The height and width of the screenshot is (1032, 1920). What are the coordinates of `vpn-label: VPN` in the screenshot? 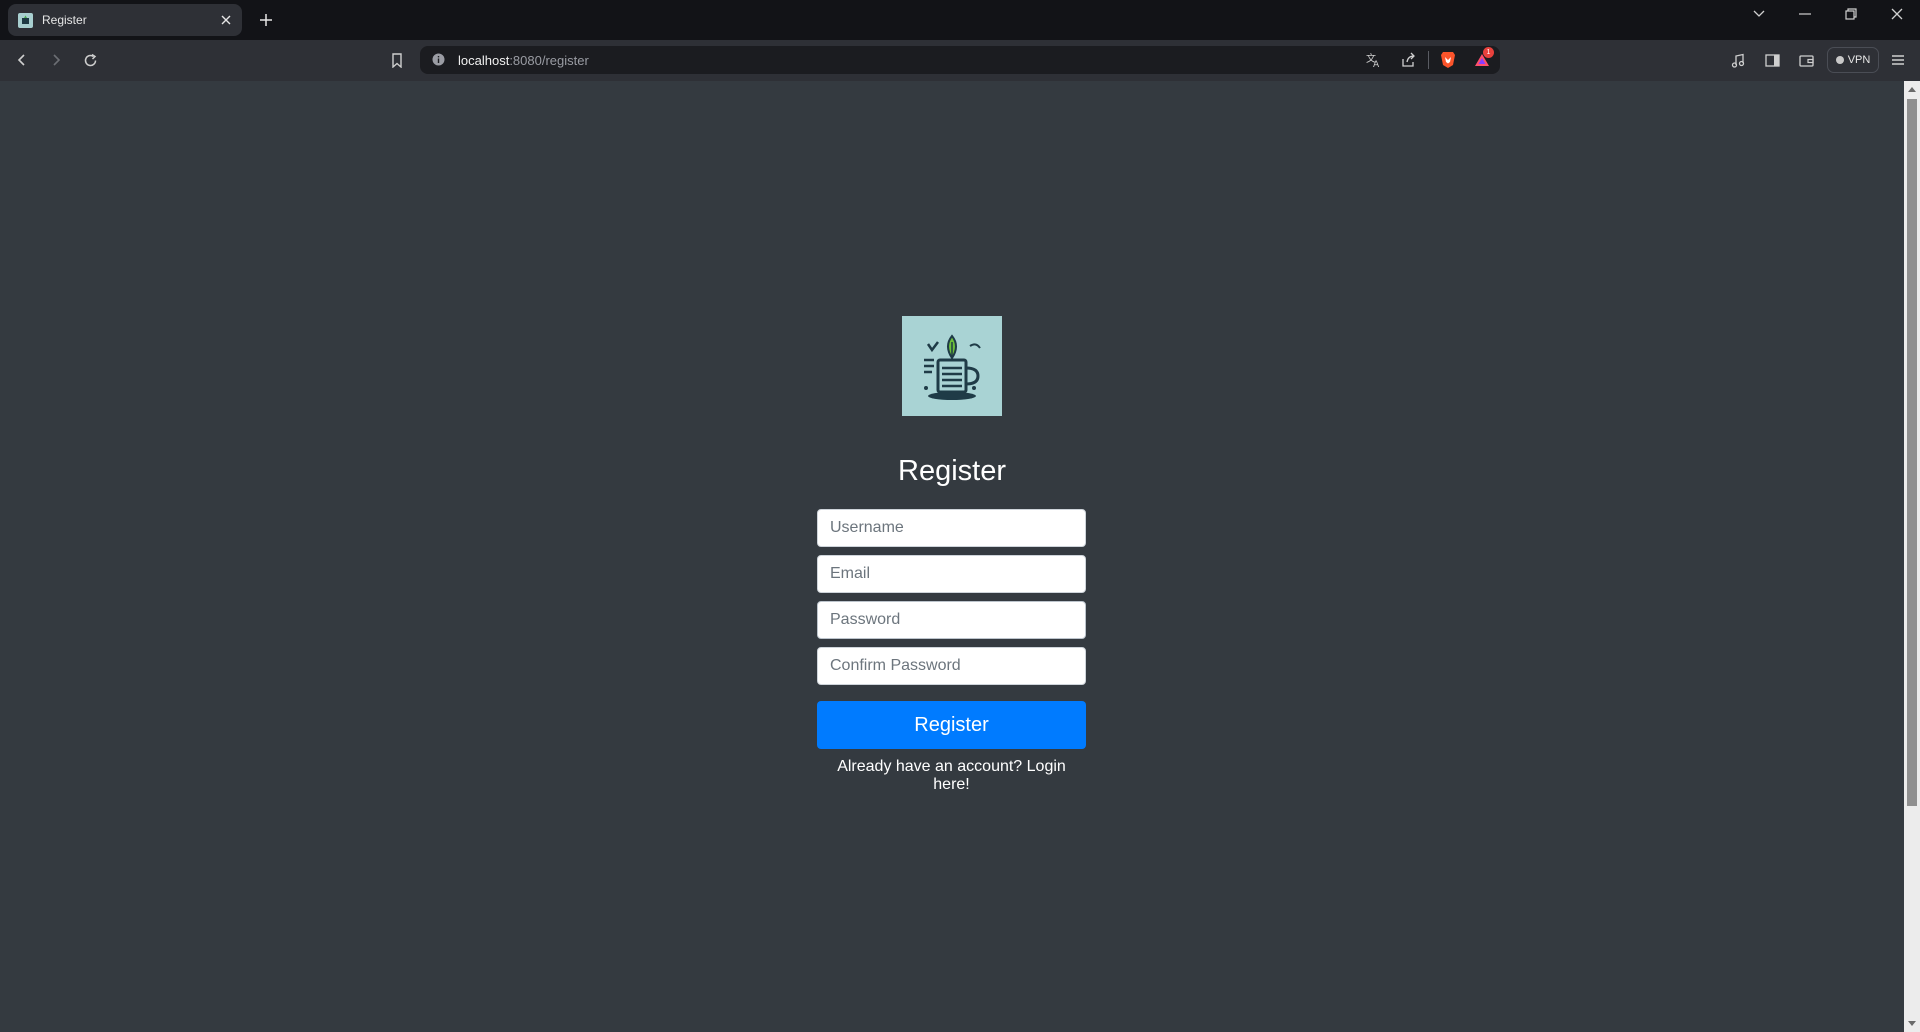 It's located at (1859, 60).